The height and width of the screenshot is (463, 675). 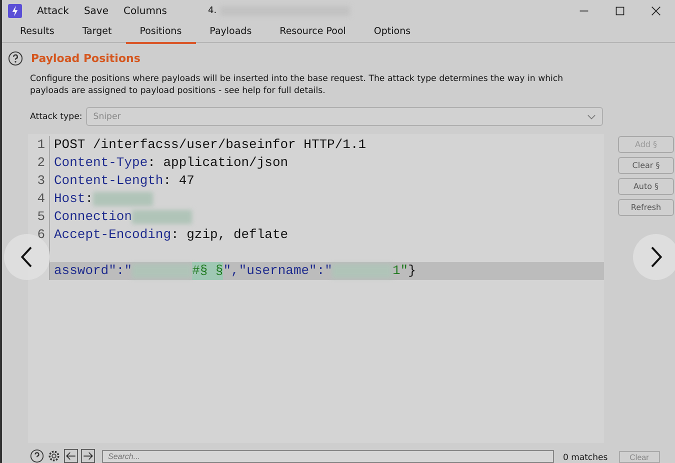 What do you see at coordinates (93, 217) in the screenshot?
I see `code-token: Connection` at bounding box center [93, 217].